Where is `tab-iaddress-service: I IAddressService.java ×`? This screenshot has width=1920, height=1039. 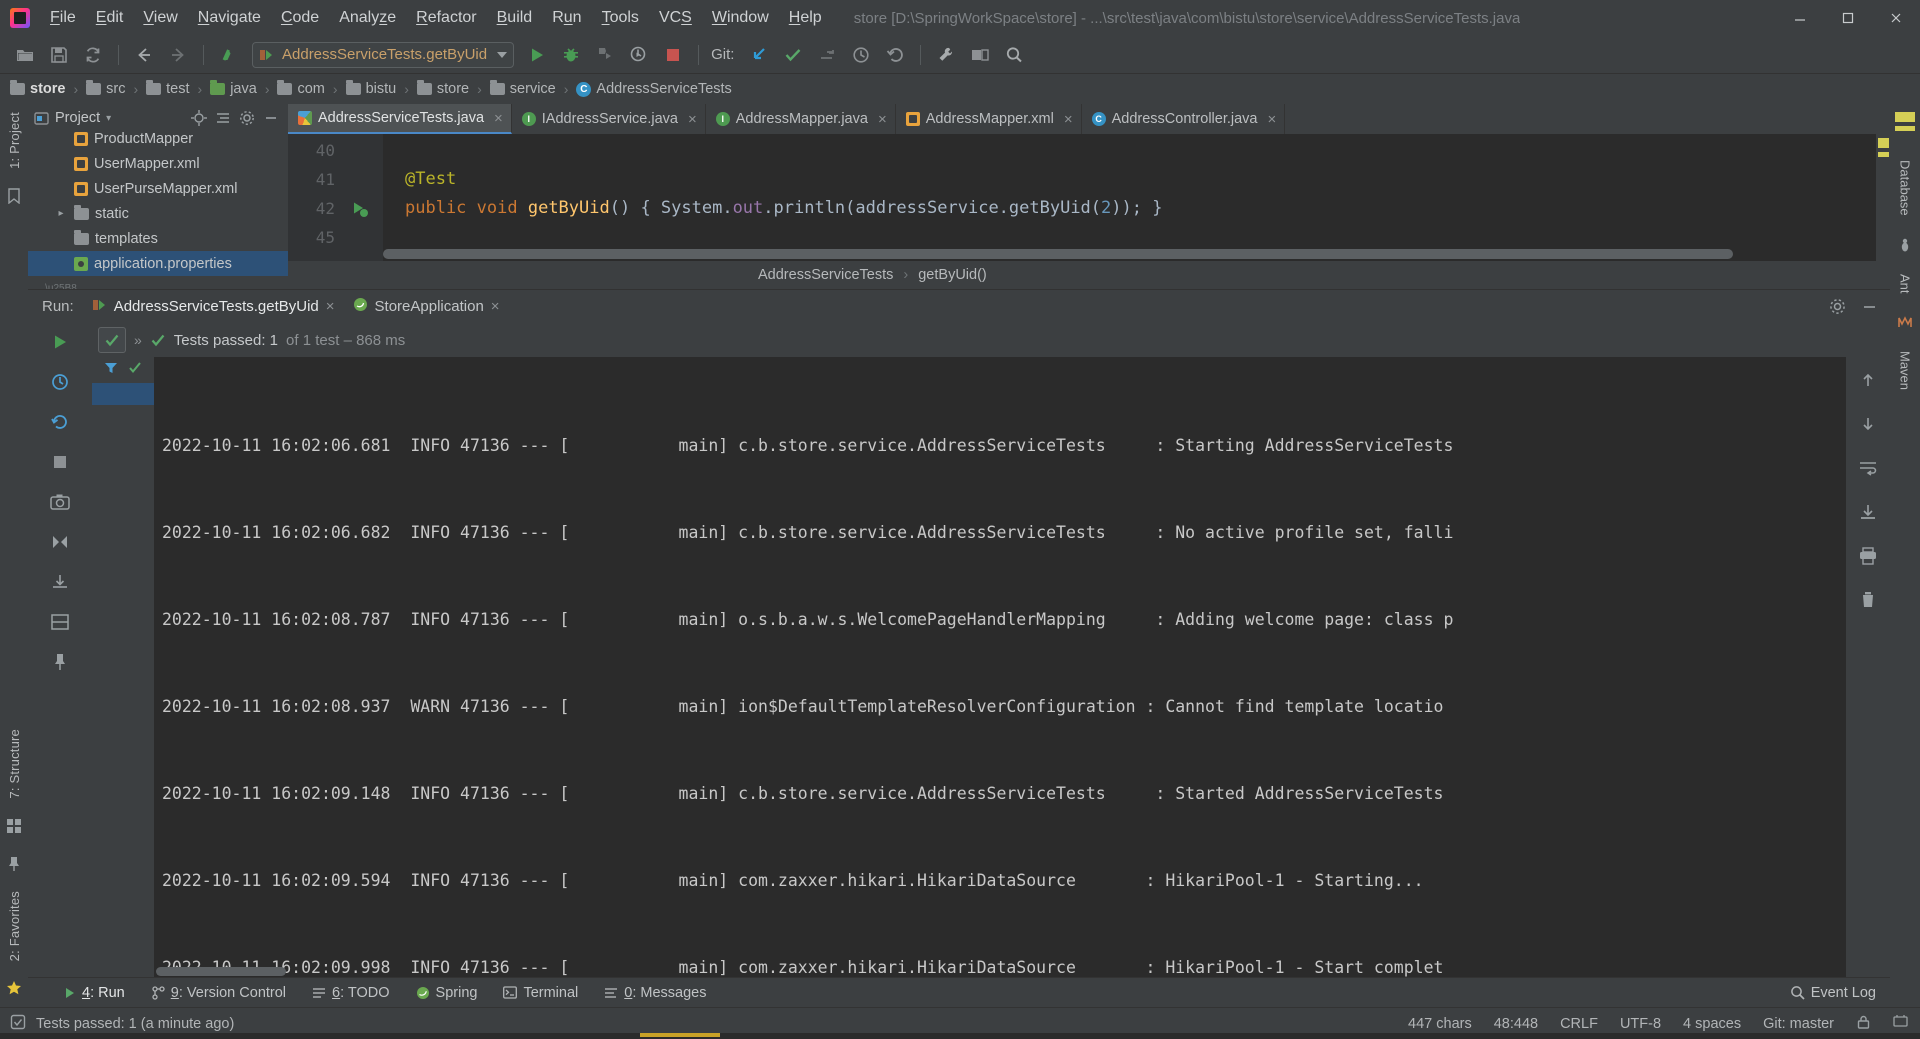 tab-iaddress-service: I IAddressService.java × is located at coordinates (609, 119).